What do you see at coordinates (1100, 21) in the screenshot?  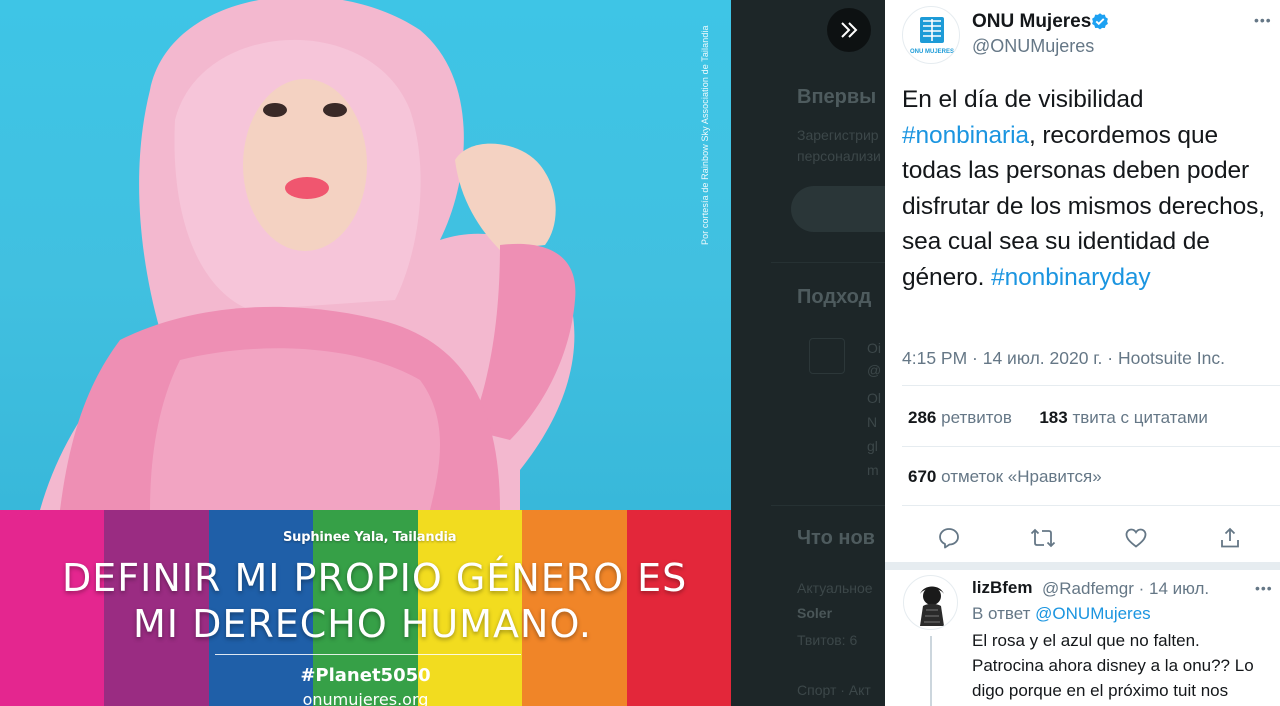 I see `verified-icon` at bounding box center [1100, 21].